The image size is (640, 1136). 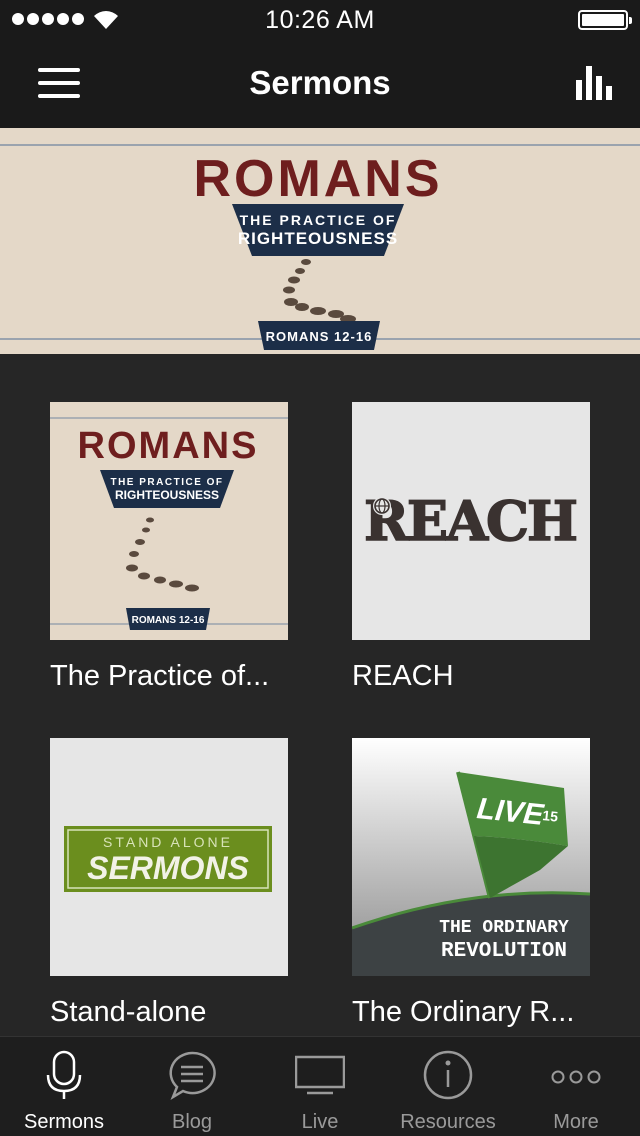 I want to click on tab-live: Live, so click(x=320, y=1086).